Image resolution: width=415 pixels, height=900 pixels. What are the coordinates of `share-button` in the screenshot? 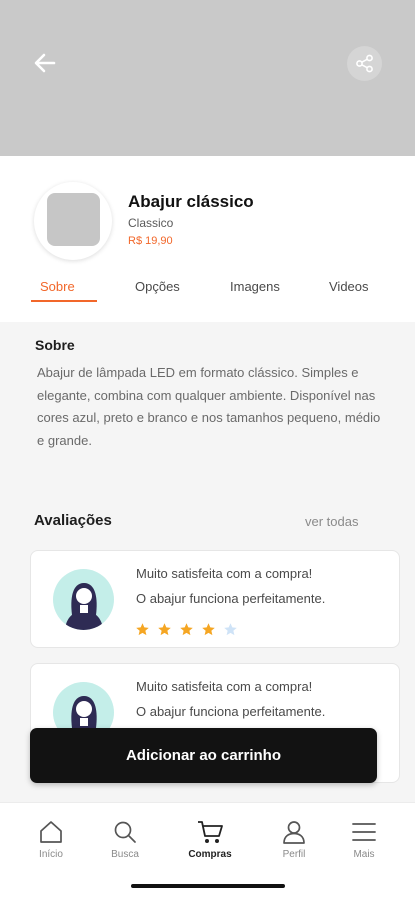 It's located at (364, 63).